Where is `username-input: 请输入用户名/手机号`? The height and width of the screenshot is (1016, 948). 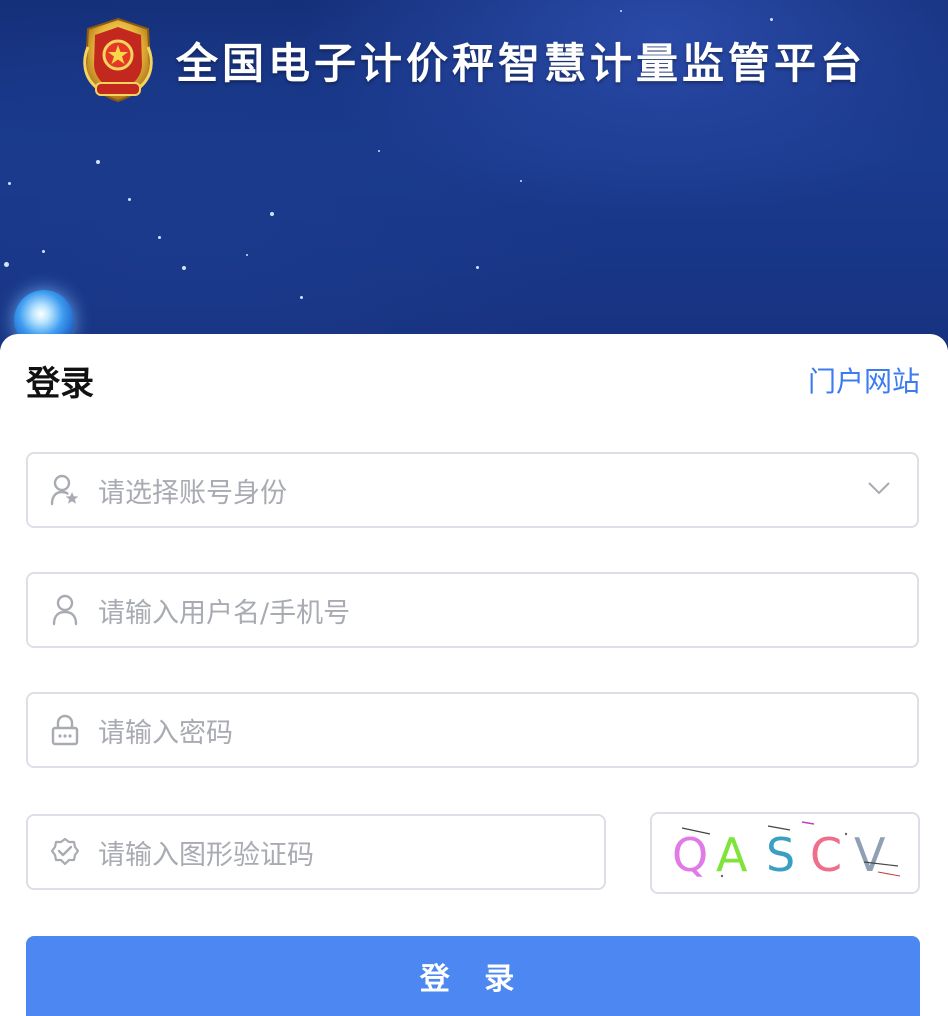
username-input: 请输入用户名/手机号 is located at coordinates (472, 610).